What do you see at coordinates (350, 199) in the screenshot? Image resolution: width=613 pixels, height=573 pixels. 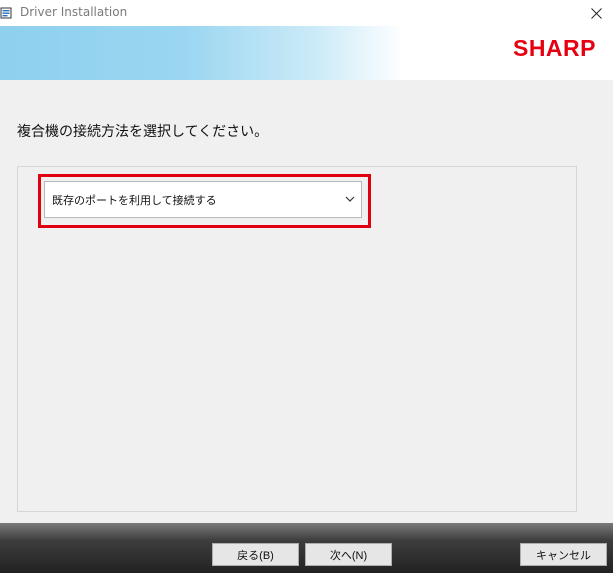 I see `chevron-down-icon` at bounding box center [350, 199].